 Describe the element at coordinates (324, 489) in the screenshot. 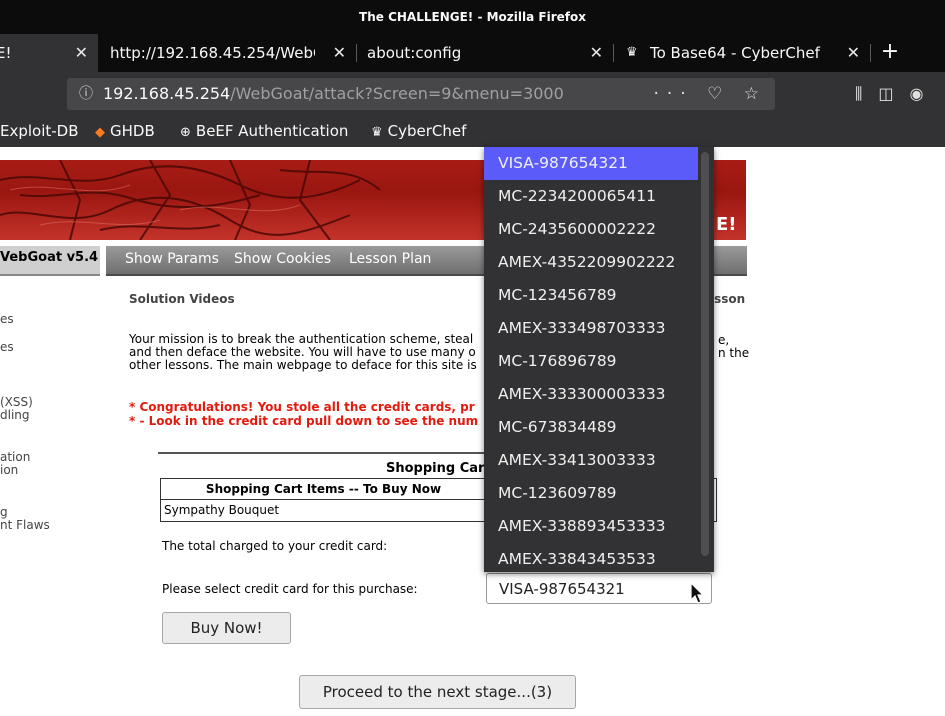

I see `cart-header: Shopping Cart Items -- To Buy Now` at that location.